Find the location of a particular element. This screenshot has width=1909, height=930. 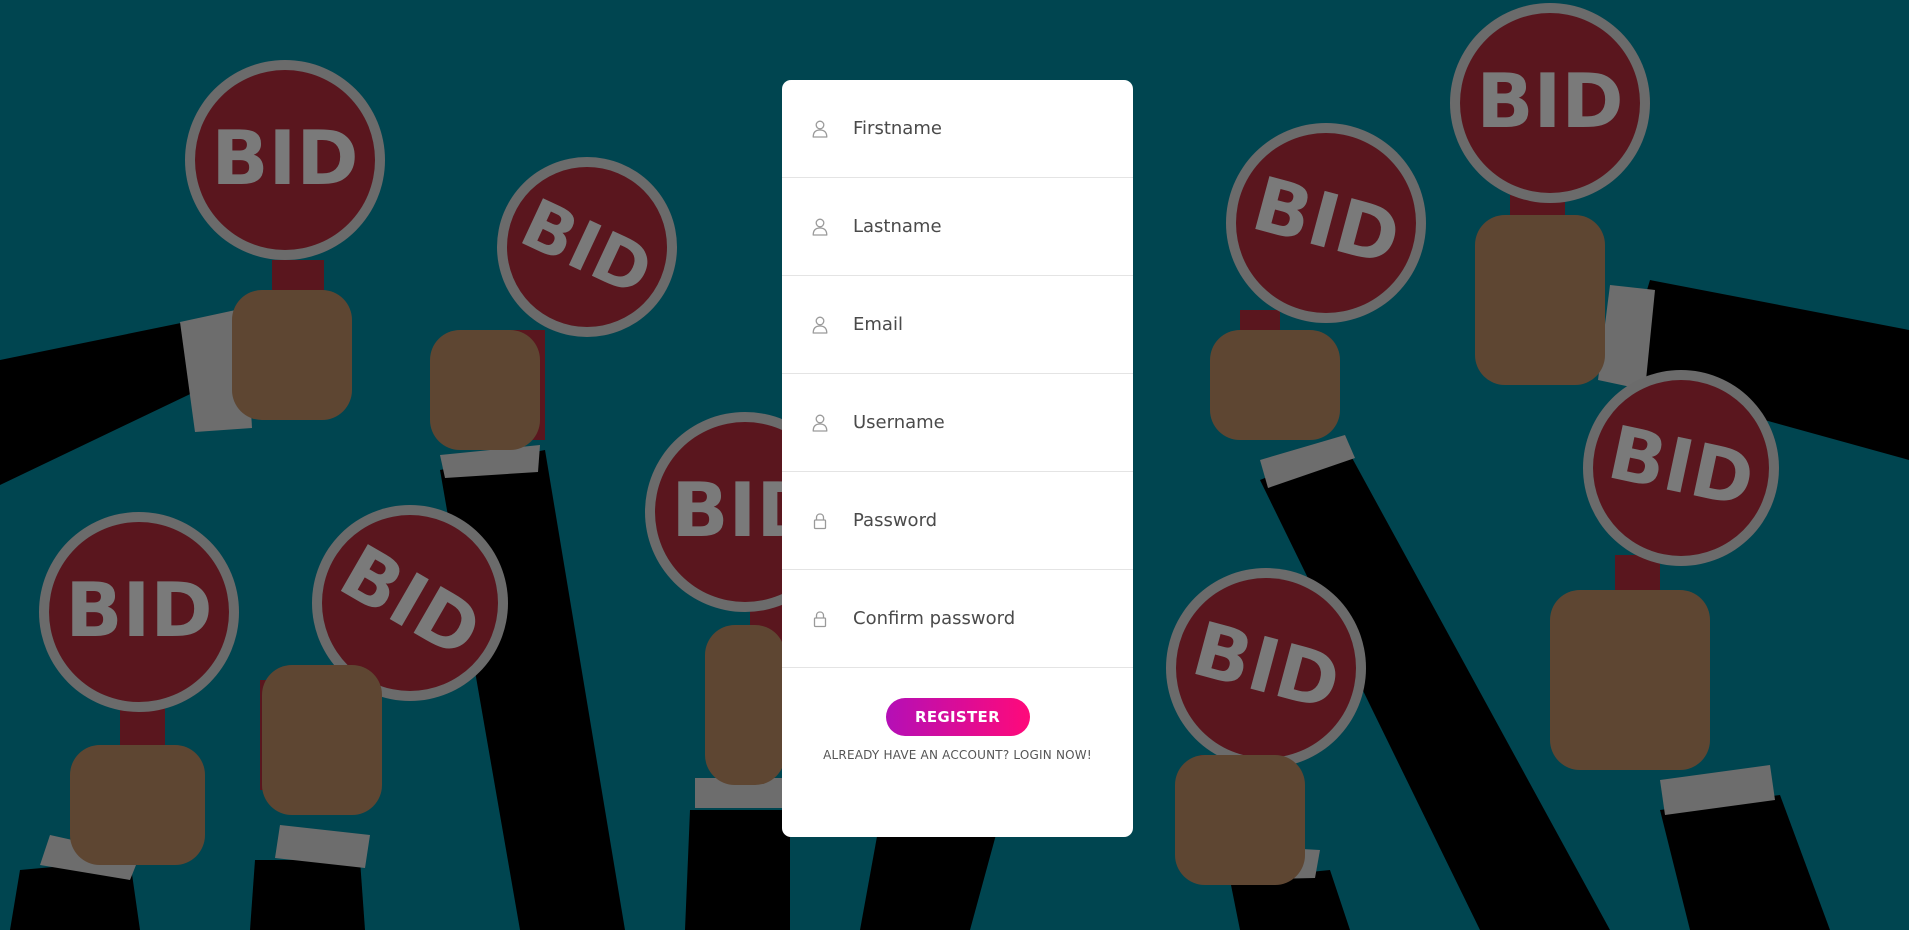

password-input is located at coordinates (983, 520).